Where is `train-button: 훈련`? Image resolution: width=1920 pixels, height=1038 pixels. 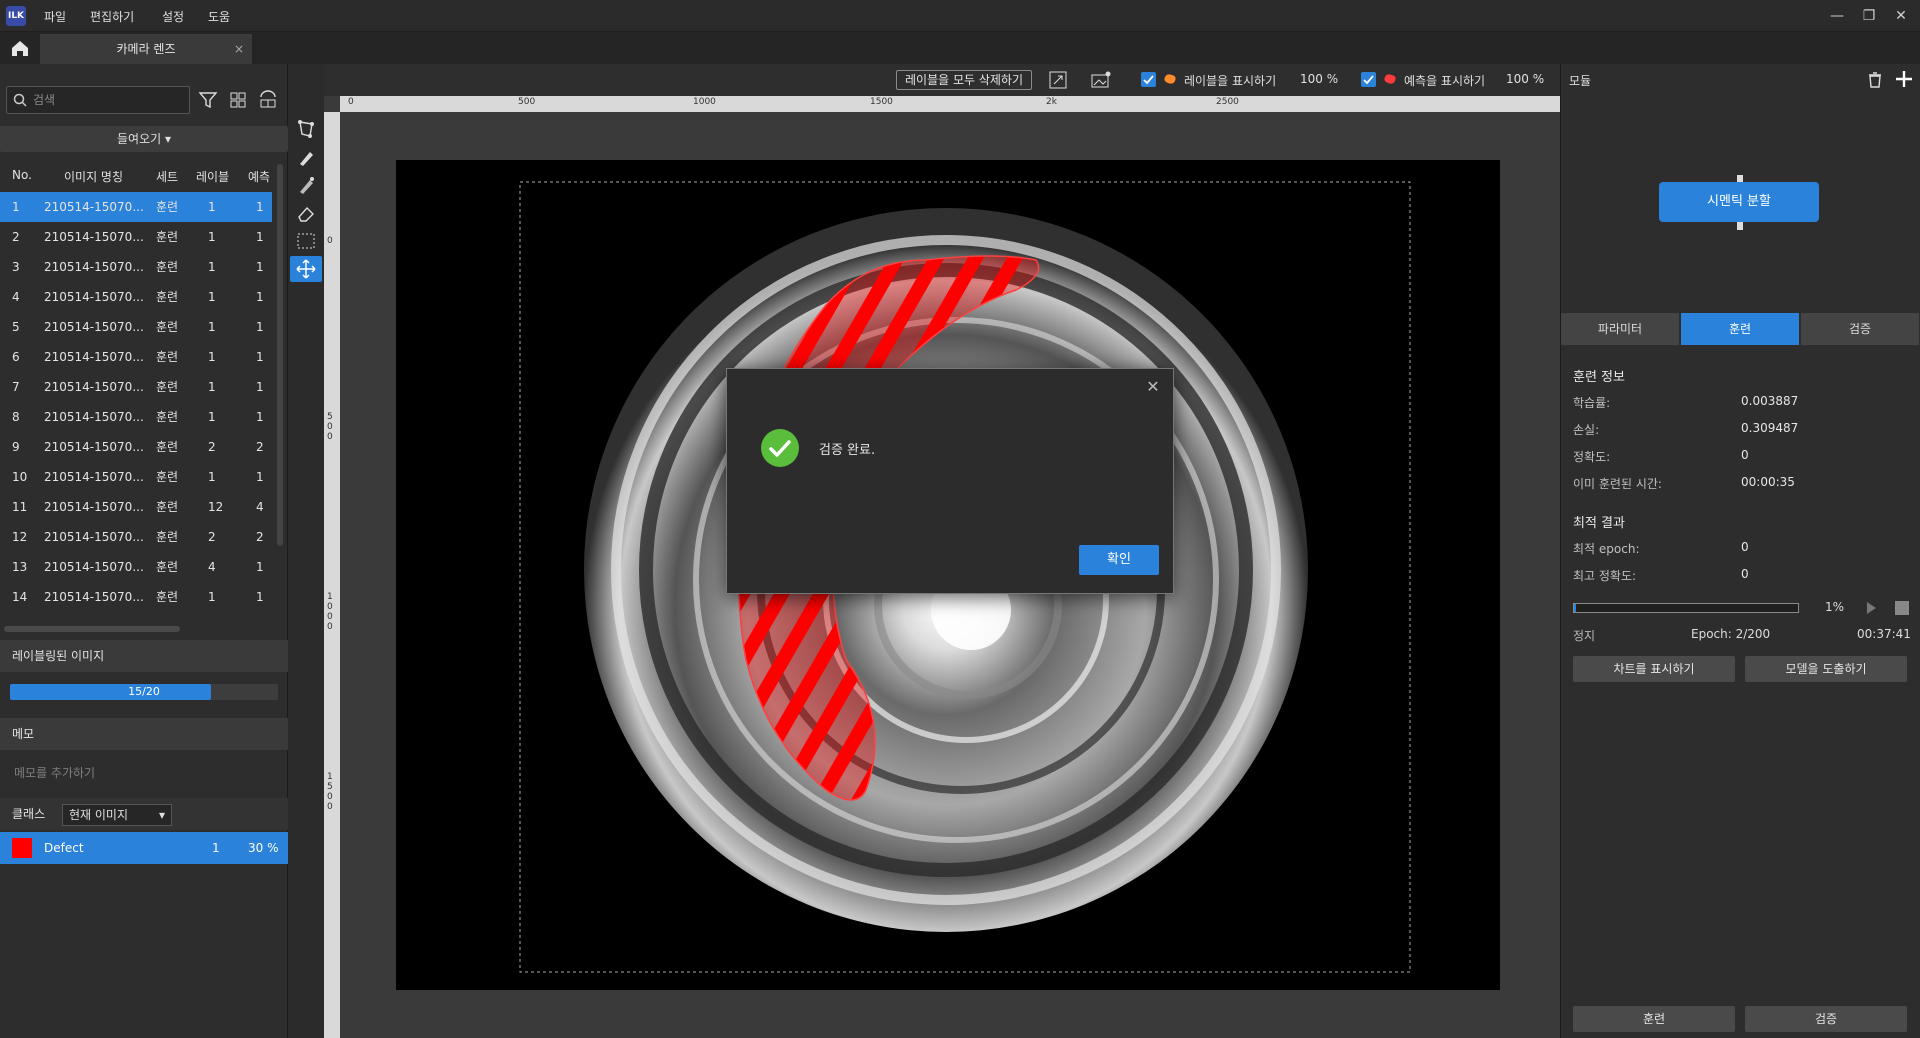 train-button: 훈련 is located at coordinates (1654, 1019).